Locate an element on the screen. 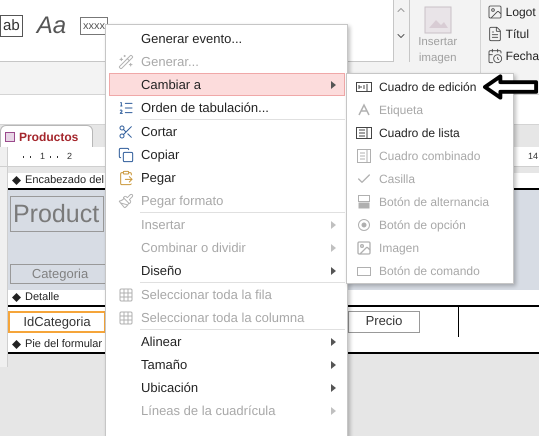  section-label: Pie del formular is located at coordinates (63, 344).